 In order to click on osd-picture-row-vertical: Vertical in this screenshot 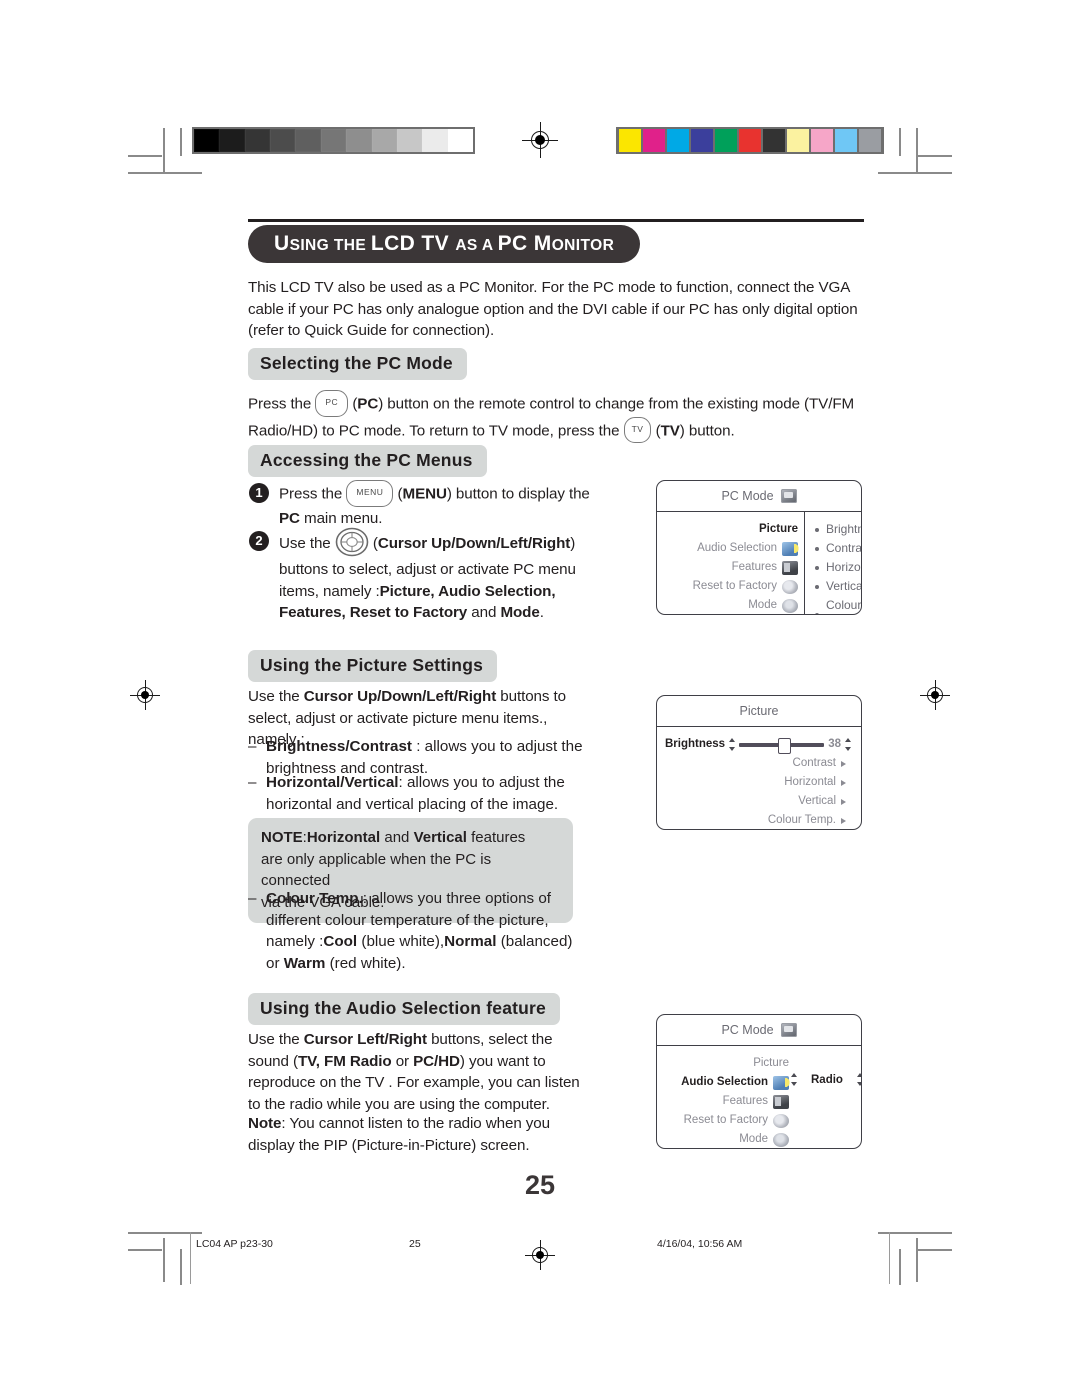, I will do `click(758, 801)`.